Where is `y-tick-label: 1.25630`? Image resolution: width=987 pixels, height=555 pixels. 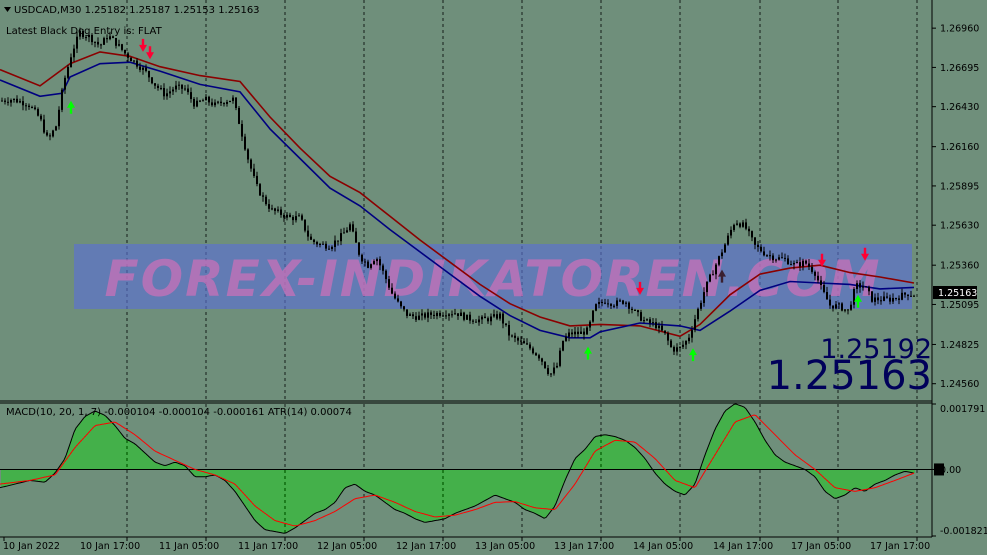 y-tick-label: 1.25630 is located at coordinates (959, 226).